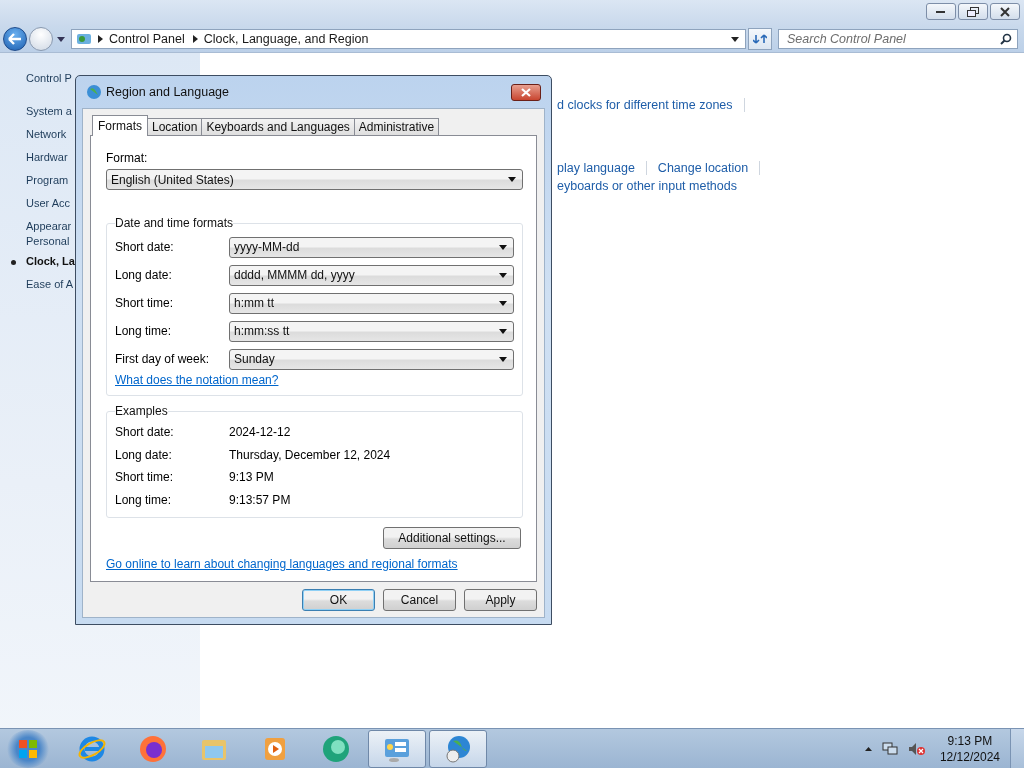 This screenshot has height=768, width=1024. Describe the element at coordinates (147, 39) in the screenshot. I see `breadcrumb-item: Control Panel` at that location.